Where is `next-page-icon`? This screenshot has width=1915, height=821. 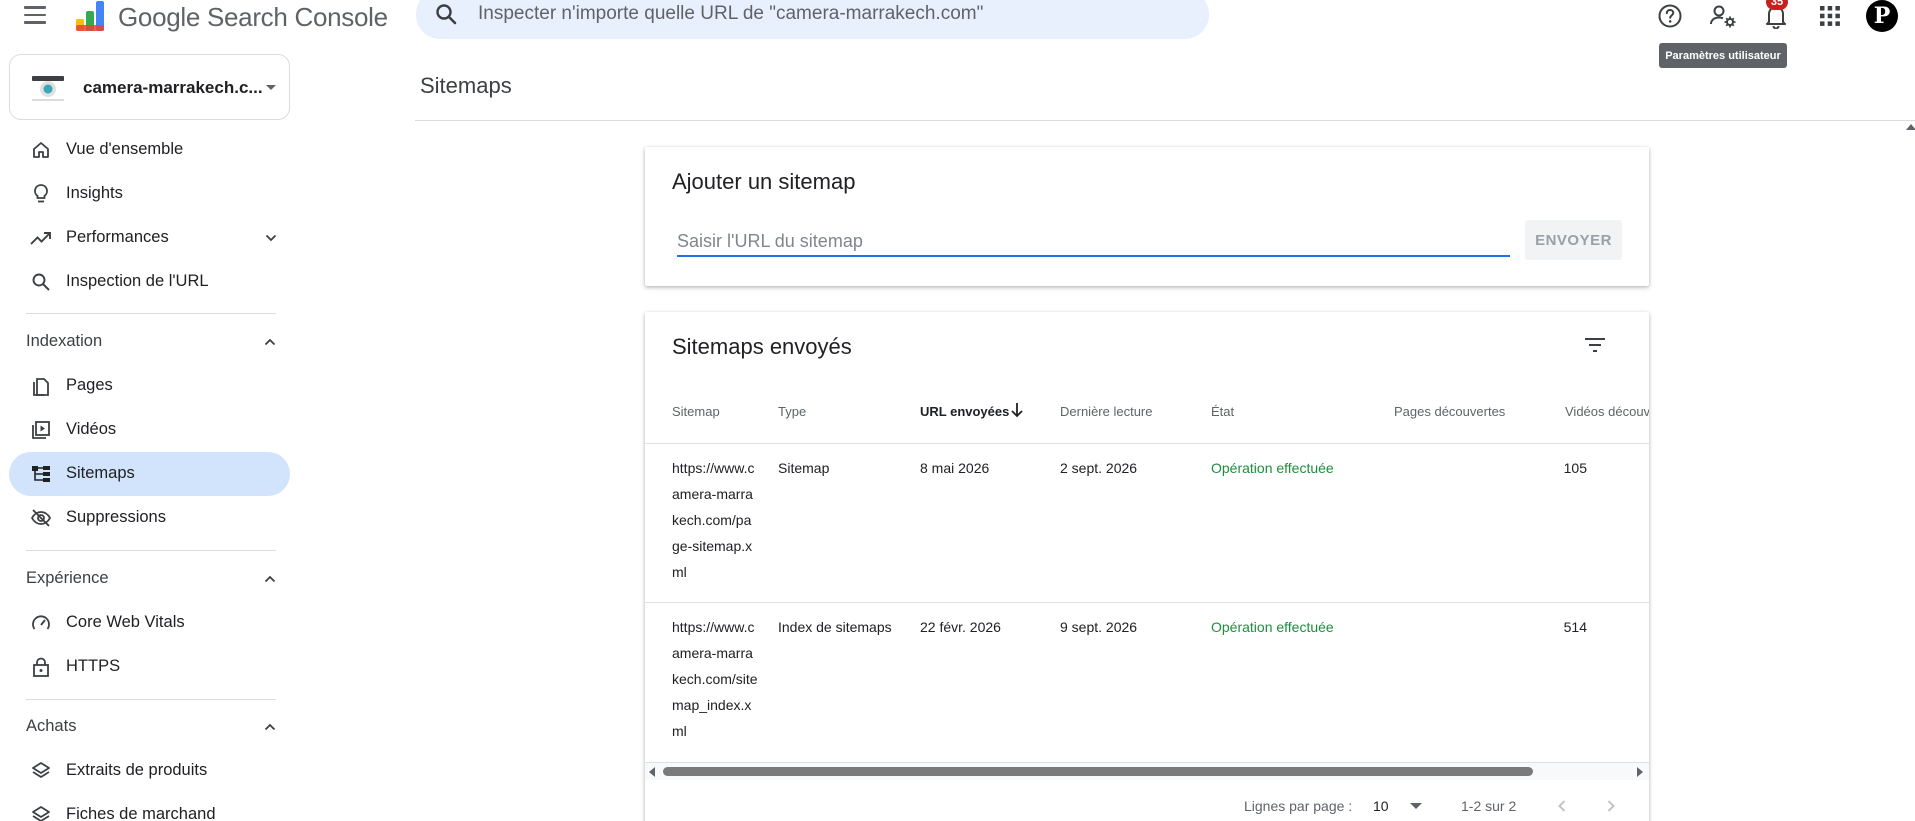
next-page-icon is located at coordinates (1611, 806).